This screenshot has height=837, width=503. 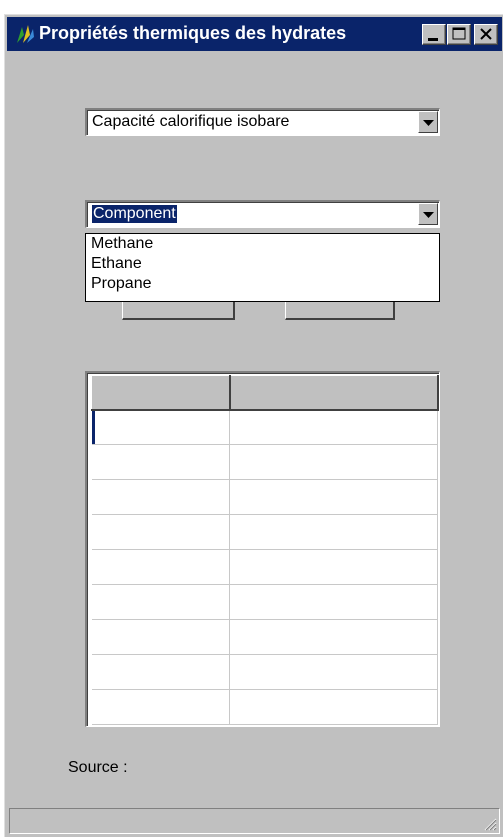 I want to click on close-window-button, so click(x=486, y=34).